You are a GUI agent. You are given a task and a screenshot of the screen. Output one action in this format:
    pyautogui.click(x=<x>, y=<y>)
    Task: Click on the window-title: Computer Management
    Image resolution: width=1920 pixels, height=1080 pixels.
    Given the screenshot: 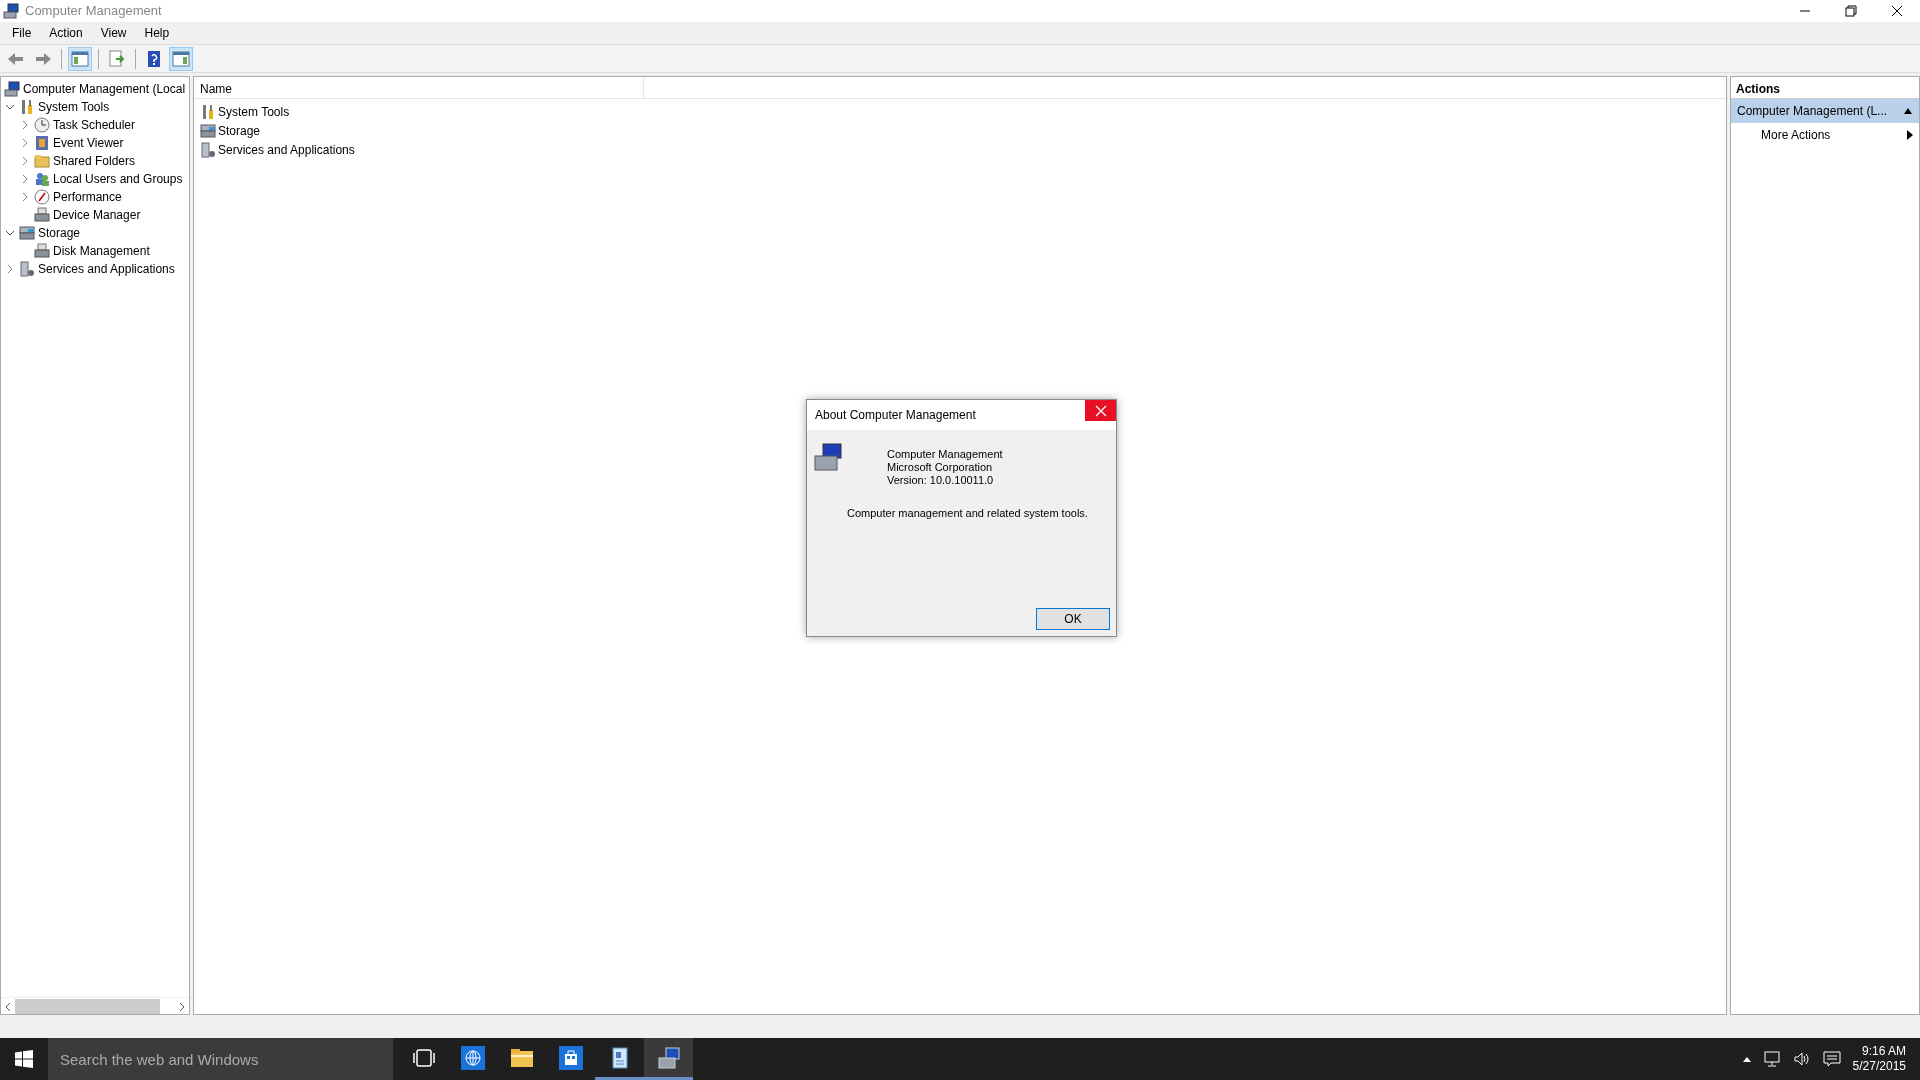 What is the action you would take?
    pyautogui.click(x=94, y=11)
    